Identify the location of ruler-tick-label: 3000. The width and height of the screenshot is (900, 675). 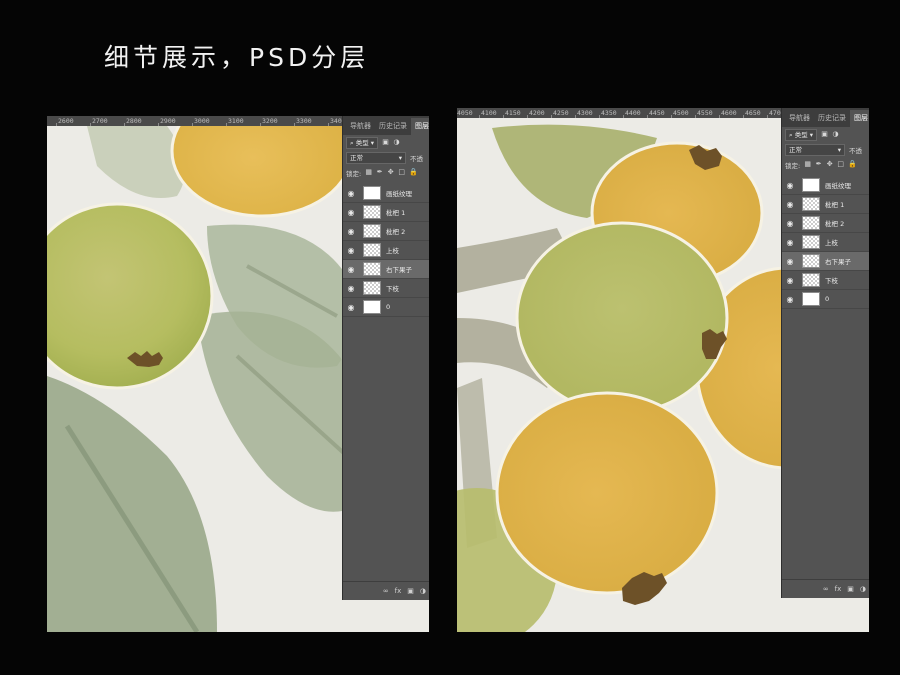
(202, 121).